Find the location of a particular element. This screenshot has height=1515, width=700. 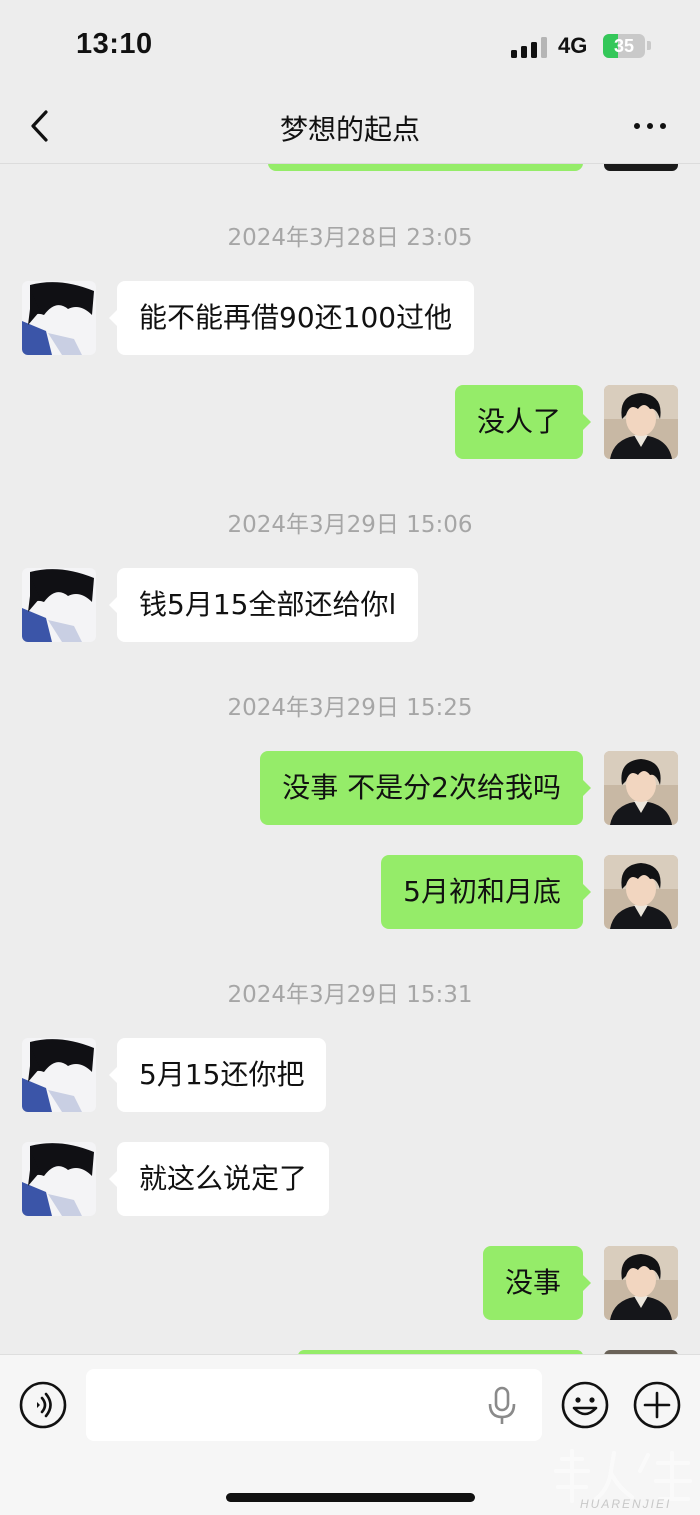

chevron-left-icon is located at coordinates (39, 126).